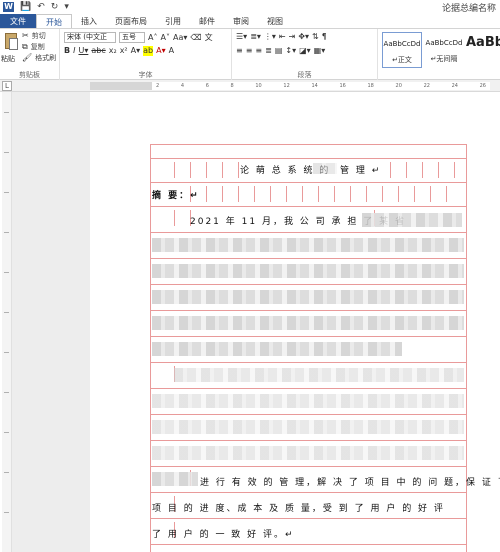 The height and width of the screenshot is (552, 500). What do you see at coordinates (74, 51) in the screenshot?
I see `italic-icon: I` at bounding box center [74, 51].